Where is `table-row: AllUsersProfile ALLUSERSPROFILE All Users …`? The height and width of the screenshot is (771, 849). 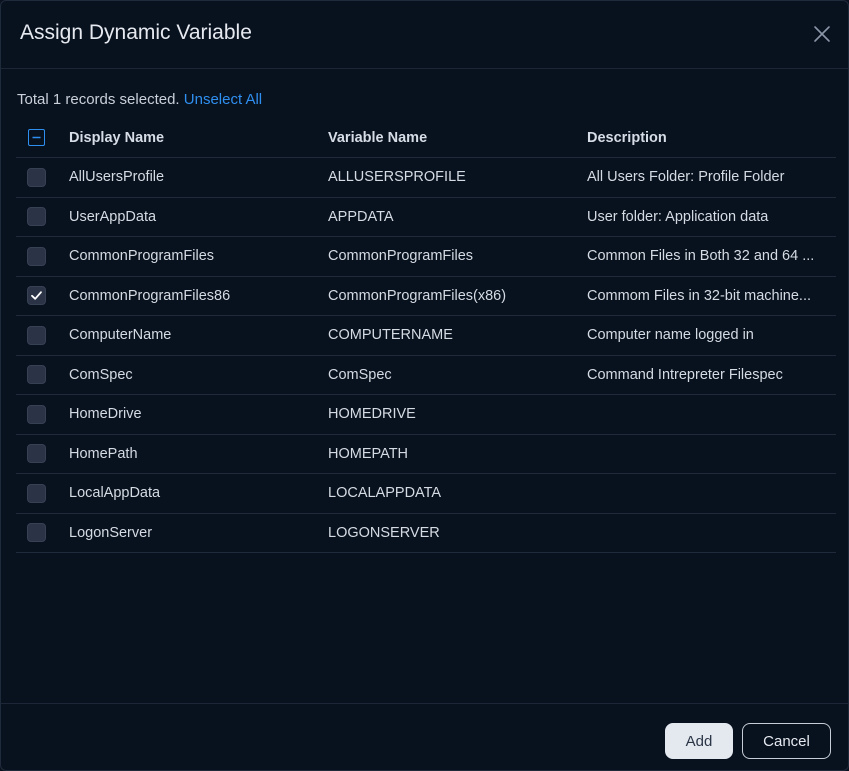
table-row: AllUsersProfile ALLUSERSPROFILE All Users … is located at coordinates (426, 178).